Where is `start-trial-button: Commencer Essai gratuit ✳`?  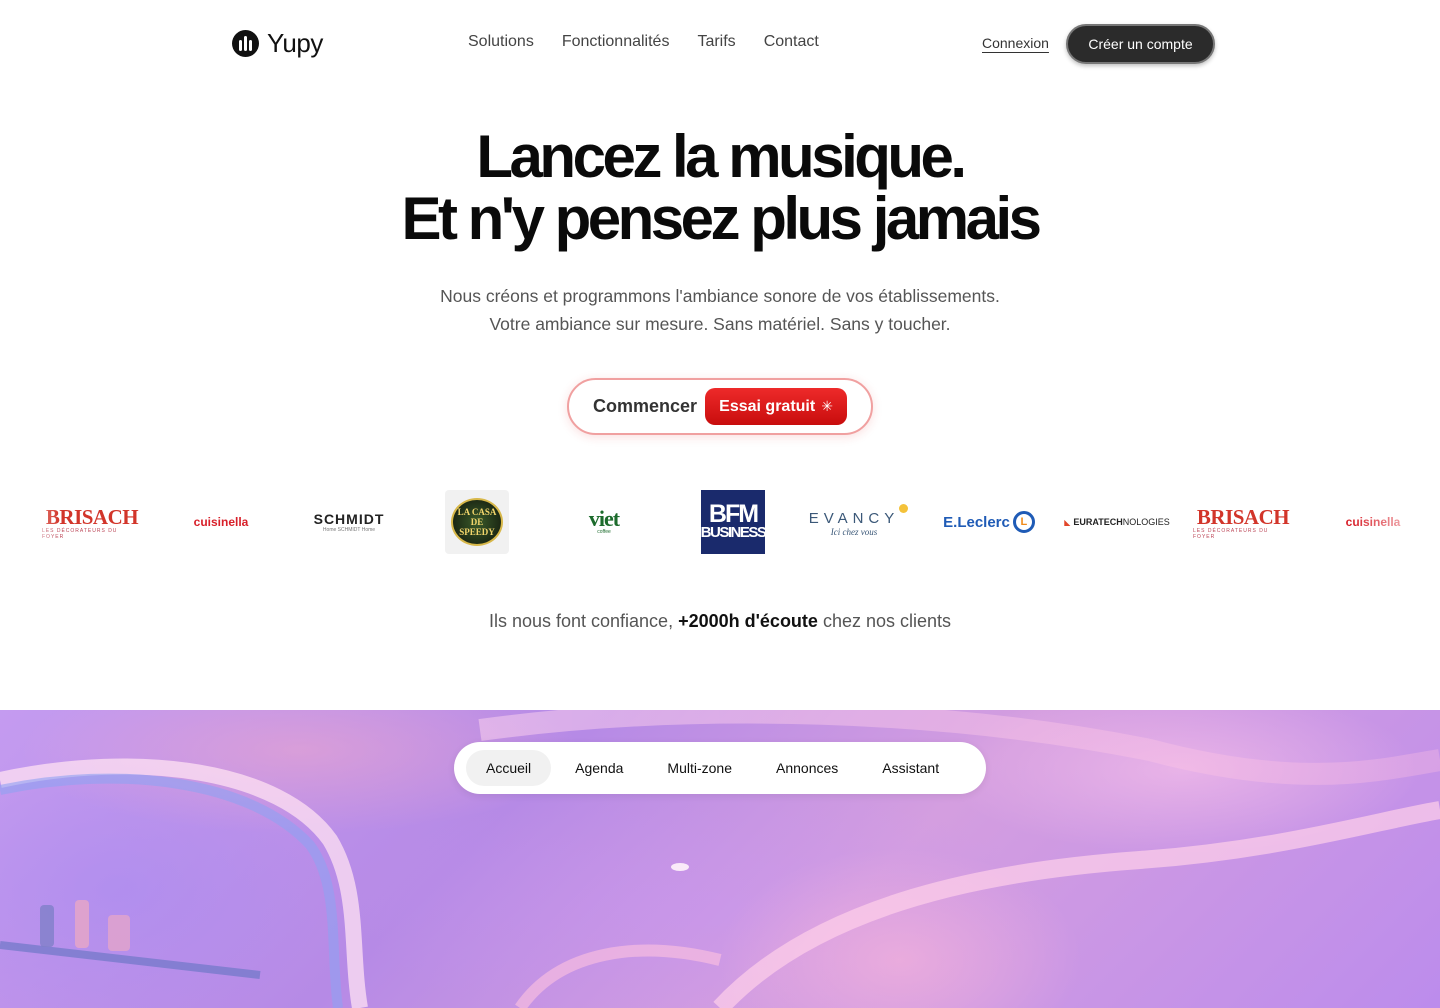
start-trial-button: Commencer Essai gratuit ✳ is located at coordinates (720, 406).